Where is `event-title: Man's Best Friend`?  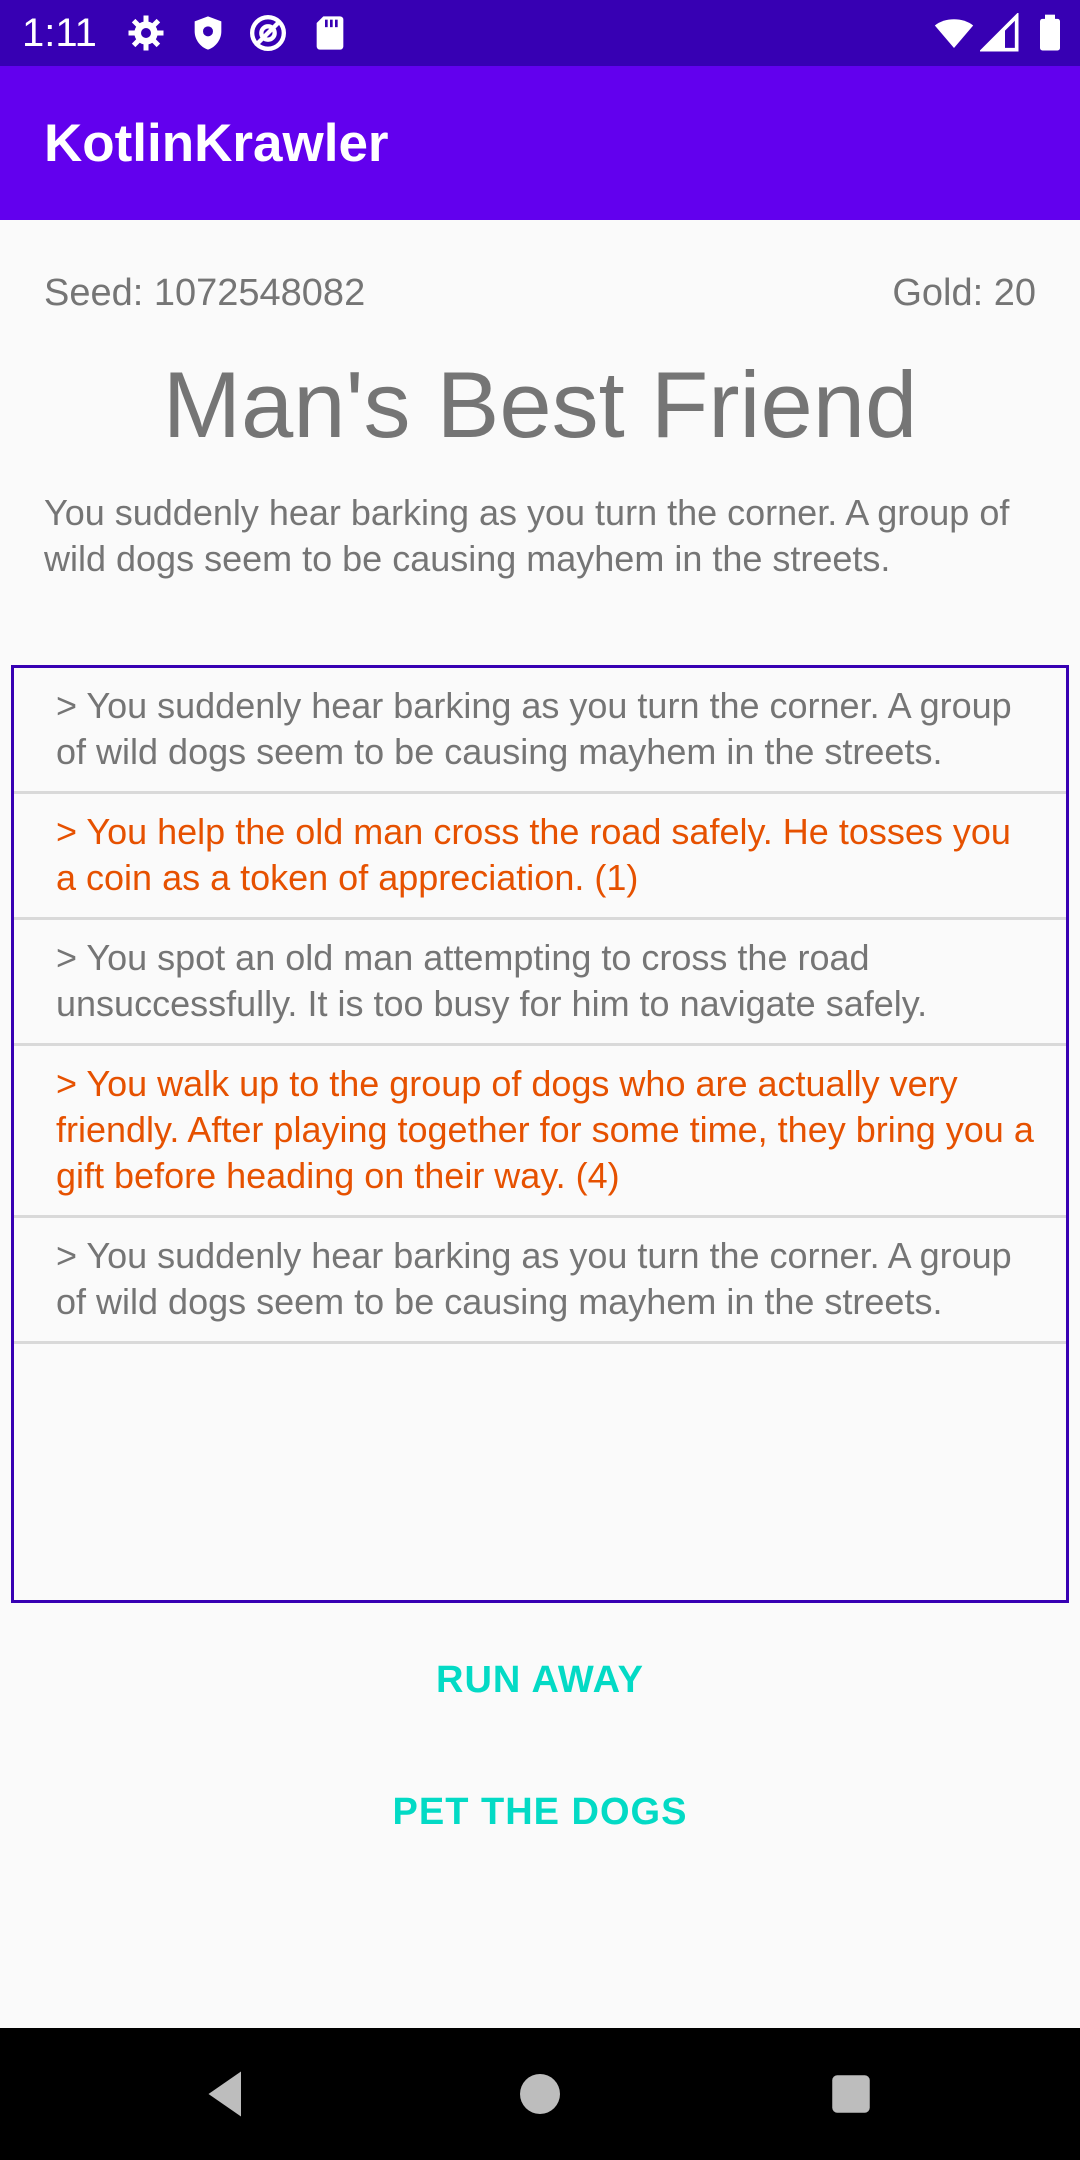
event-title: Man's Best Friend is located at coordinates (540, 404).